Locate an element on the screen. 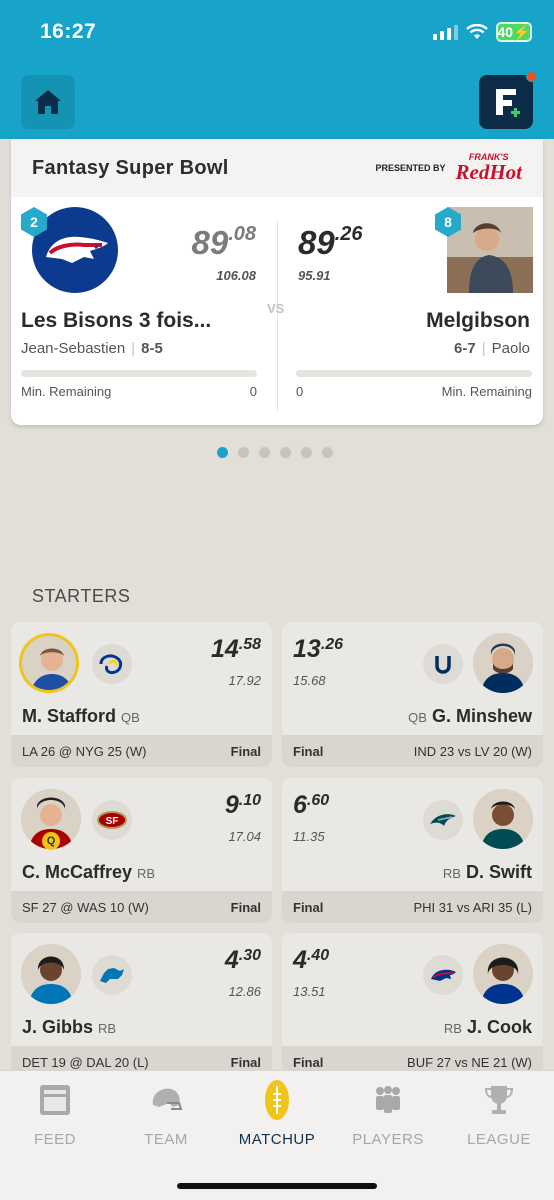 This screenshot has width=554, height=1200. left-min-progress is located at coordinates (139, 373).